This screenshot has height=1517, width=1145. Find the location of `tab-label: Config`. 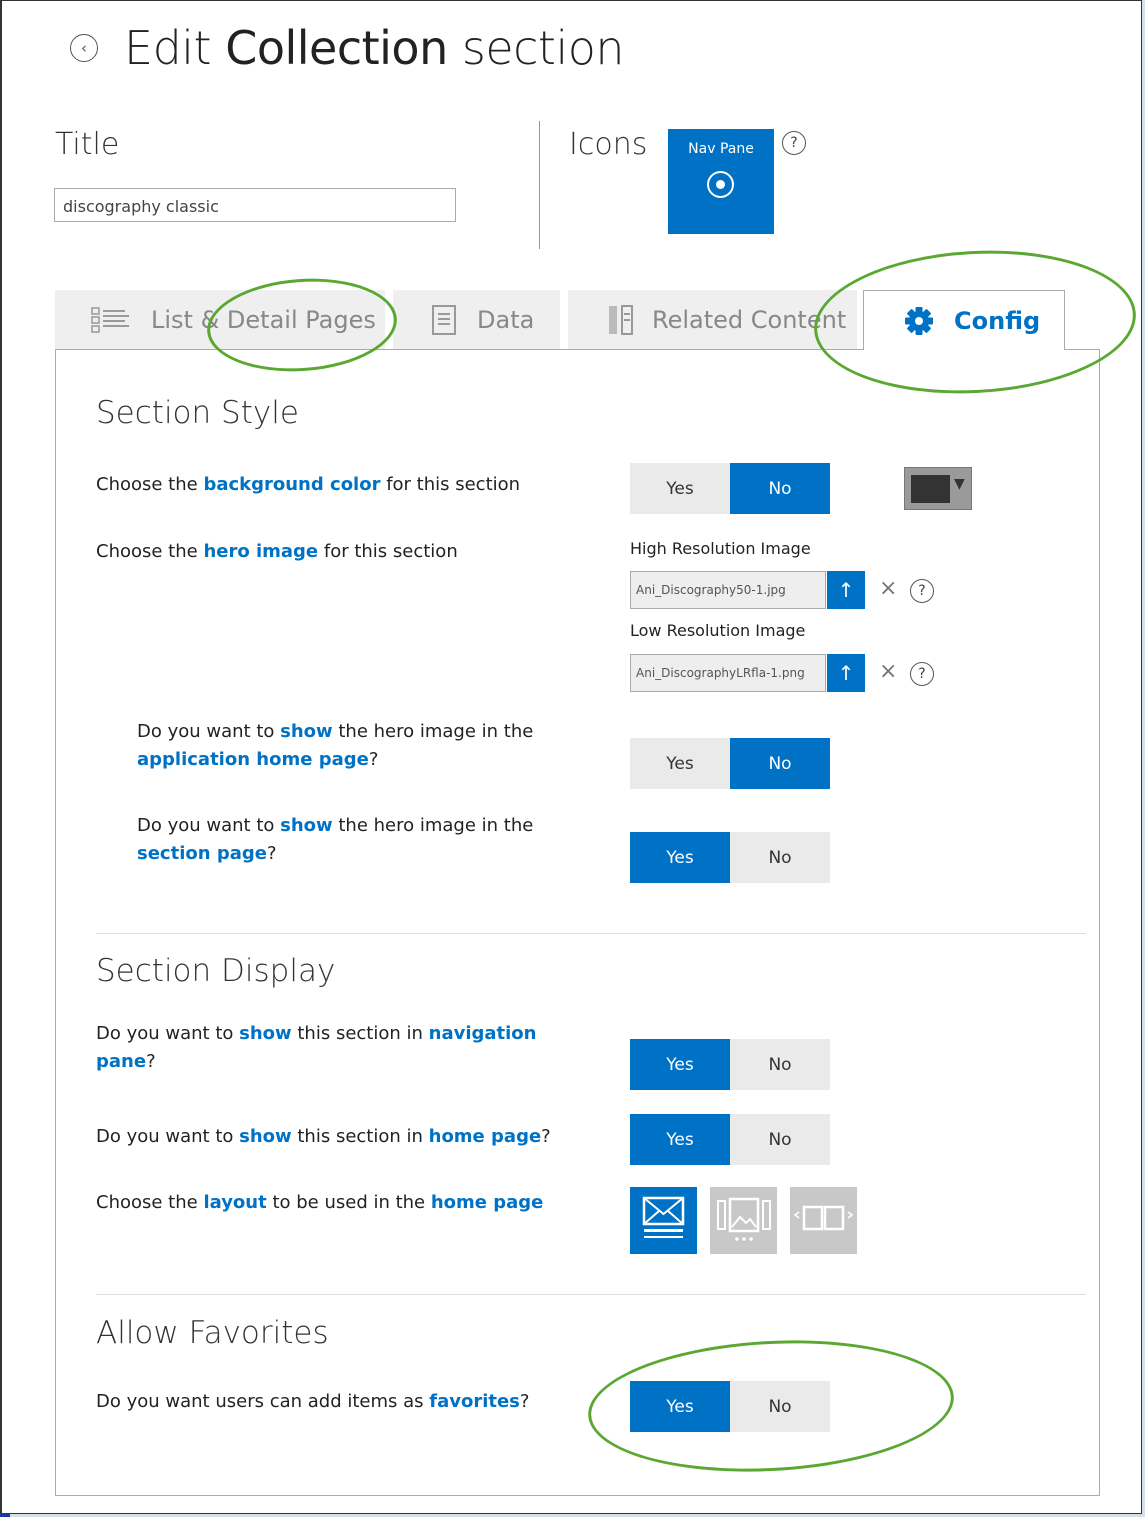

tab-label: Config is located at coordinates (997, 320).